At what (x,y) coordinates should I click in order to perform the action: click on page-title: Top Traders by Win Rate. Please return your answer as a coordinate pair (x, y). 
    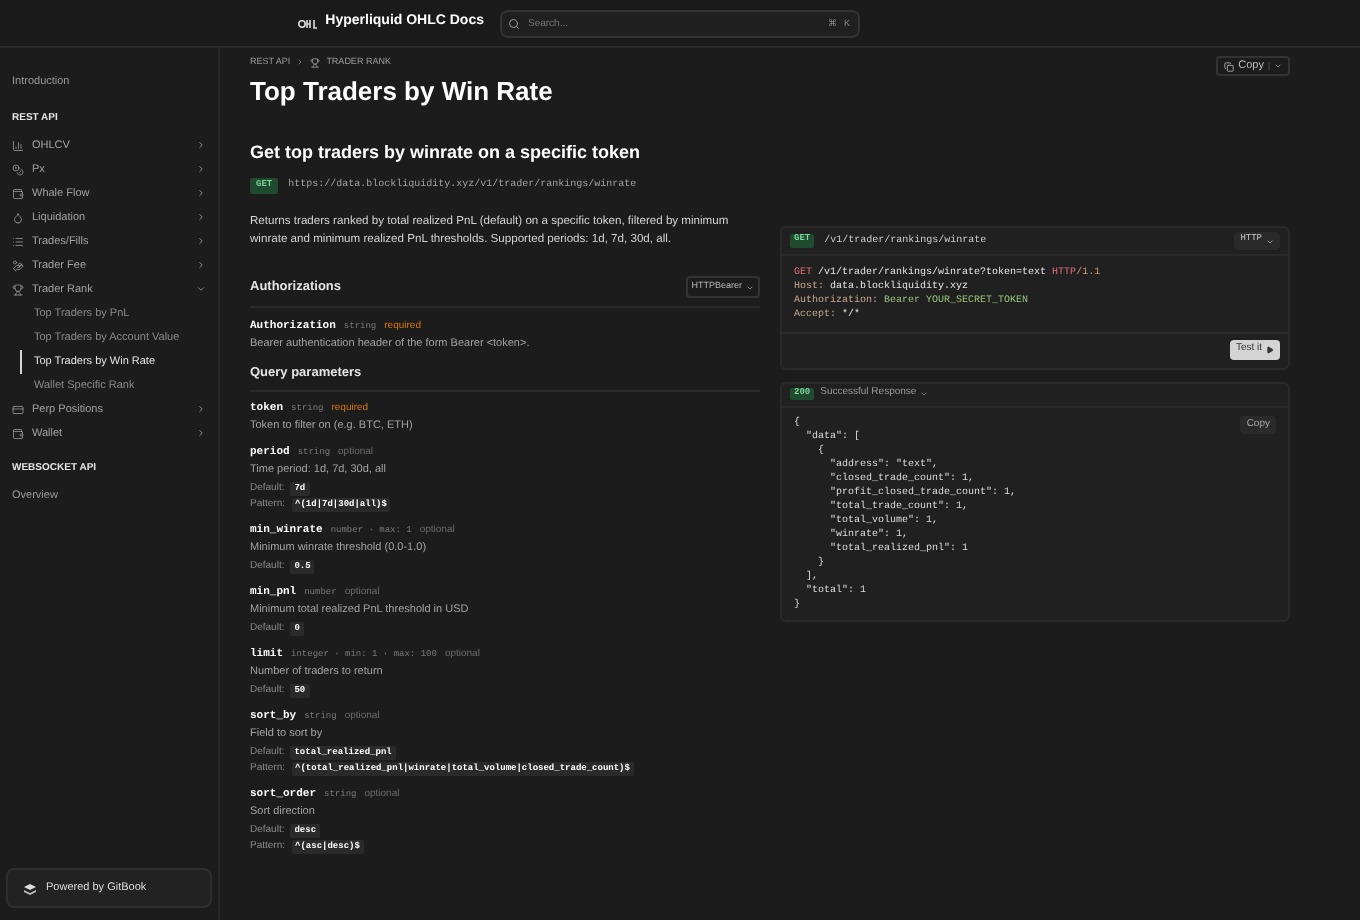
    Looking at the image, I should click on (402, 92).